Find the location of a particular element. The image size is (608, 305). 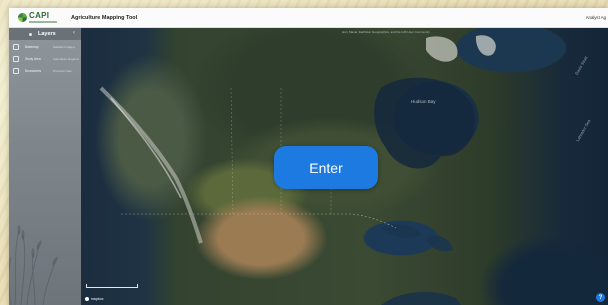

layers-title: Layers is located at coordinates (47, 34).